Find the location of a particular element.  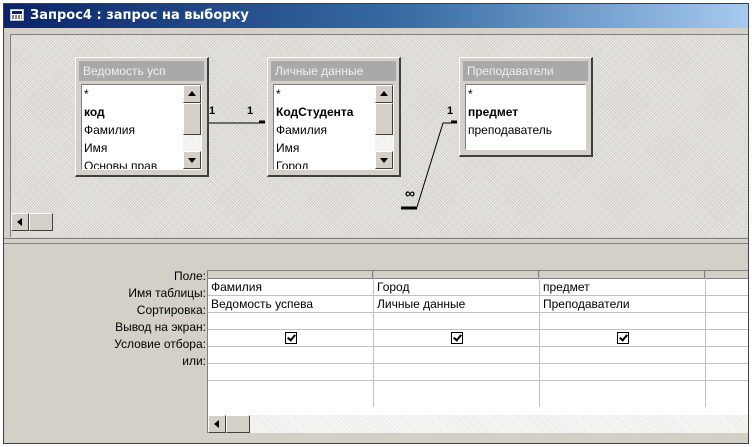

field-list: * предмет преподаватель is located at coordinates (525, 117).